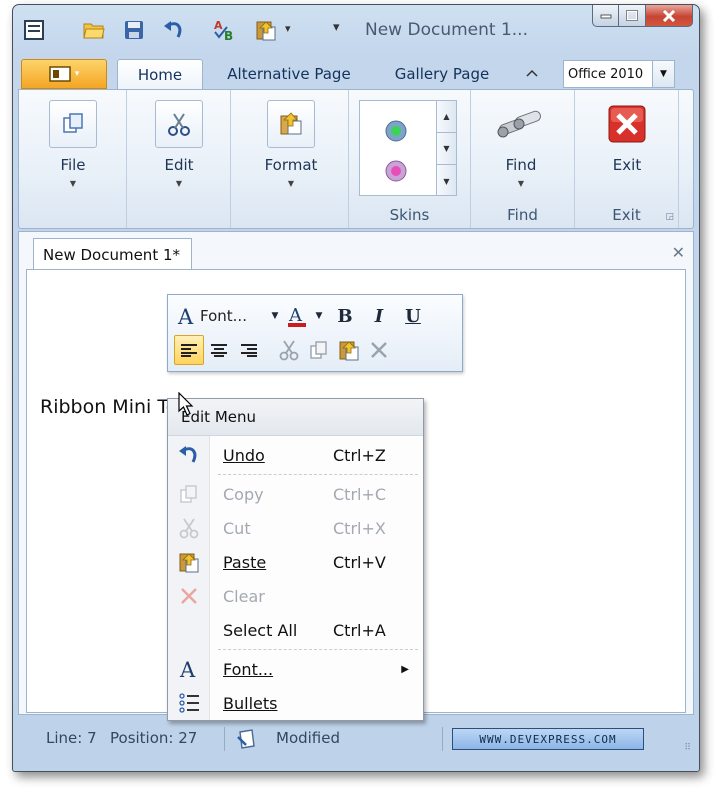 The width and height of the screenshot is (720, 794). What do you see at coordinates (413, 316) in the screenshot?
I see `underline-button: U` at bounding box center [413, 316].